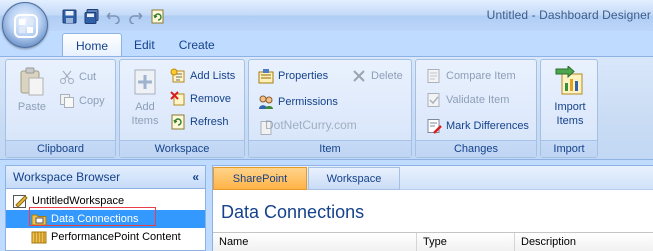 This screenshot has width=653, height=251. I want to click on remove-button: Remove, so click(200, 99).